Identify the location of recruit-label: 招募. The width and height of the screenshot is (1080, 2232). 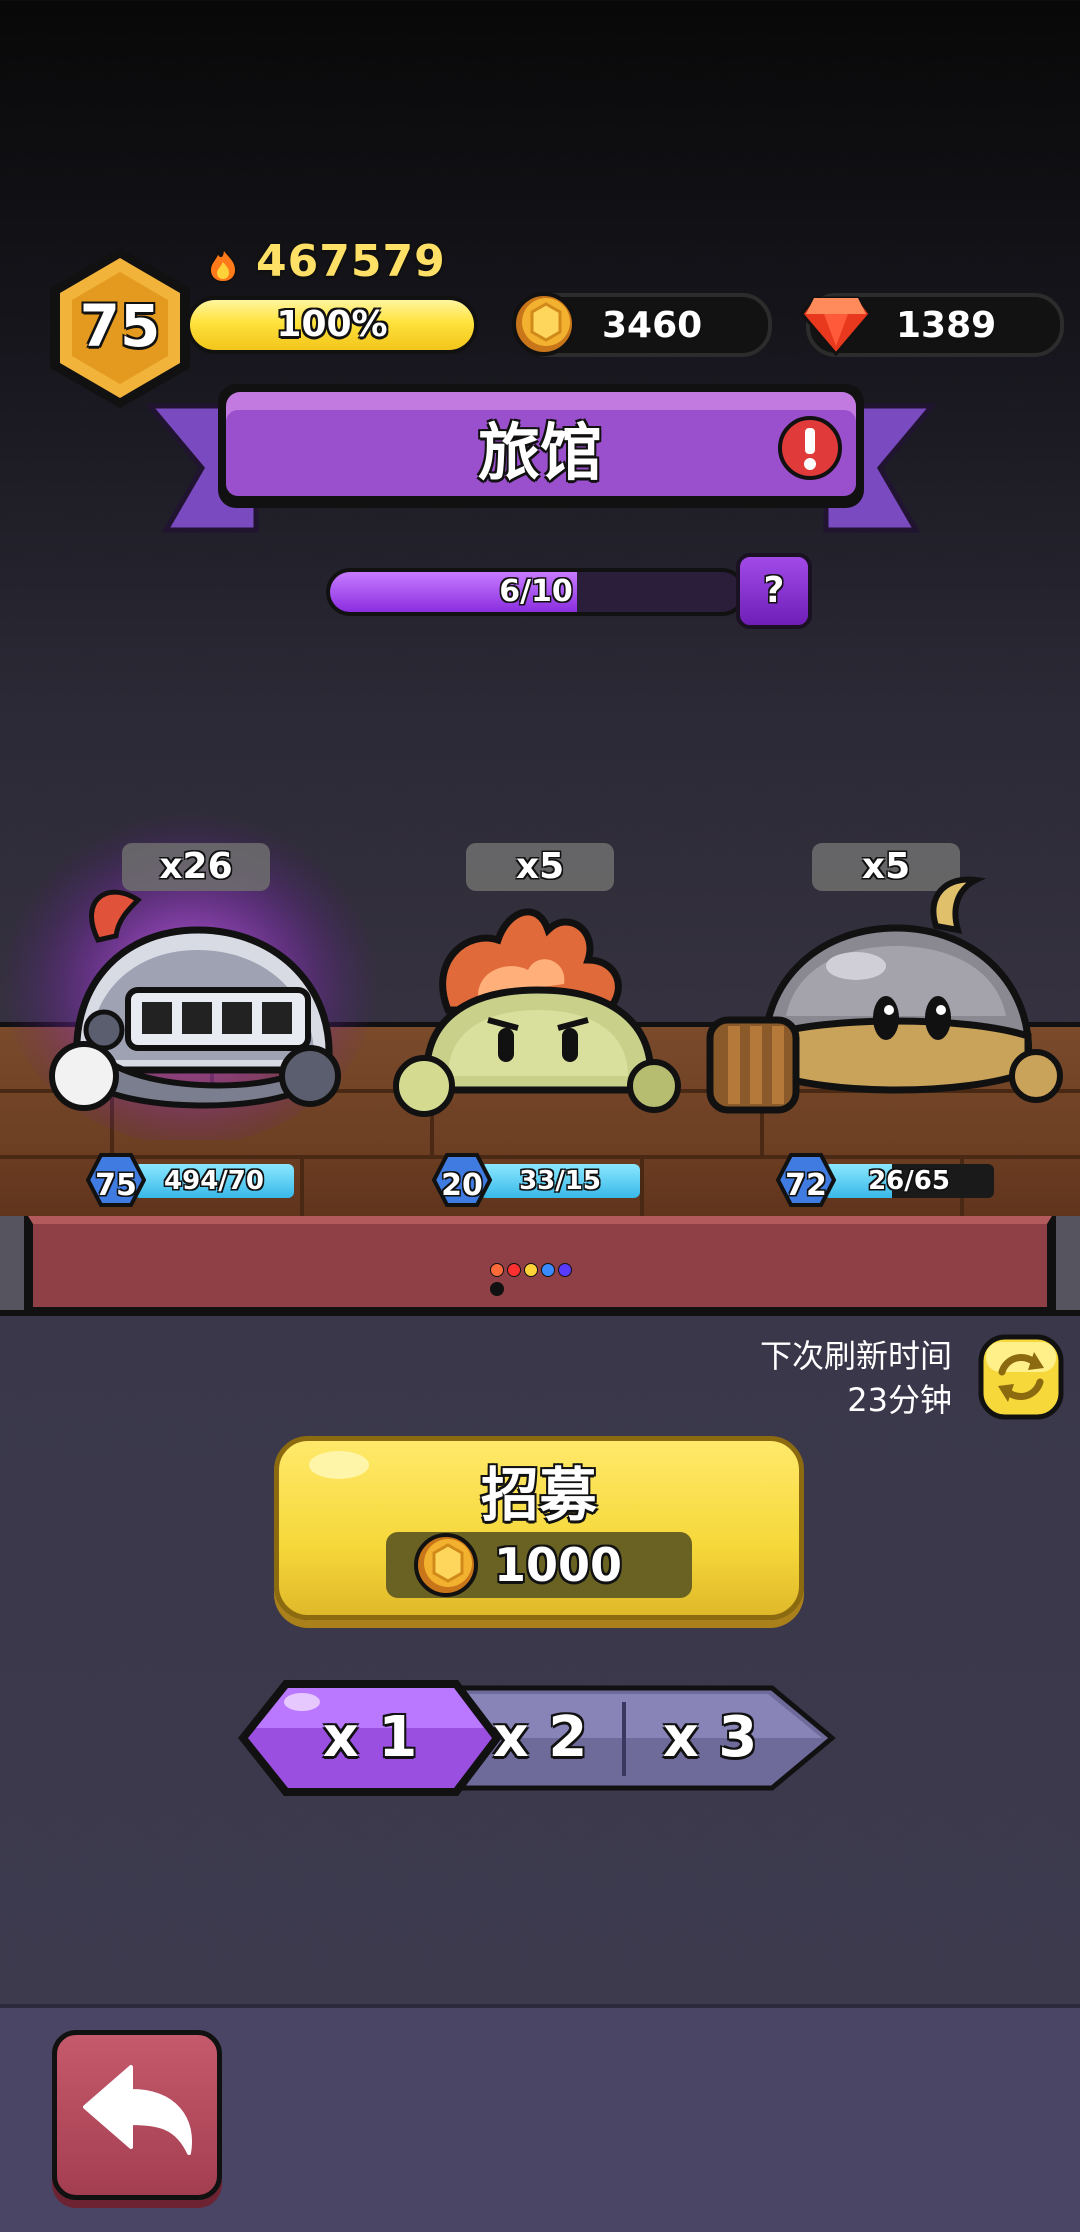
(538, 1495).